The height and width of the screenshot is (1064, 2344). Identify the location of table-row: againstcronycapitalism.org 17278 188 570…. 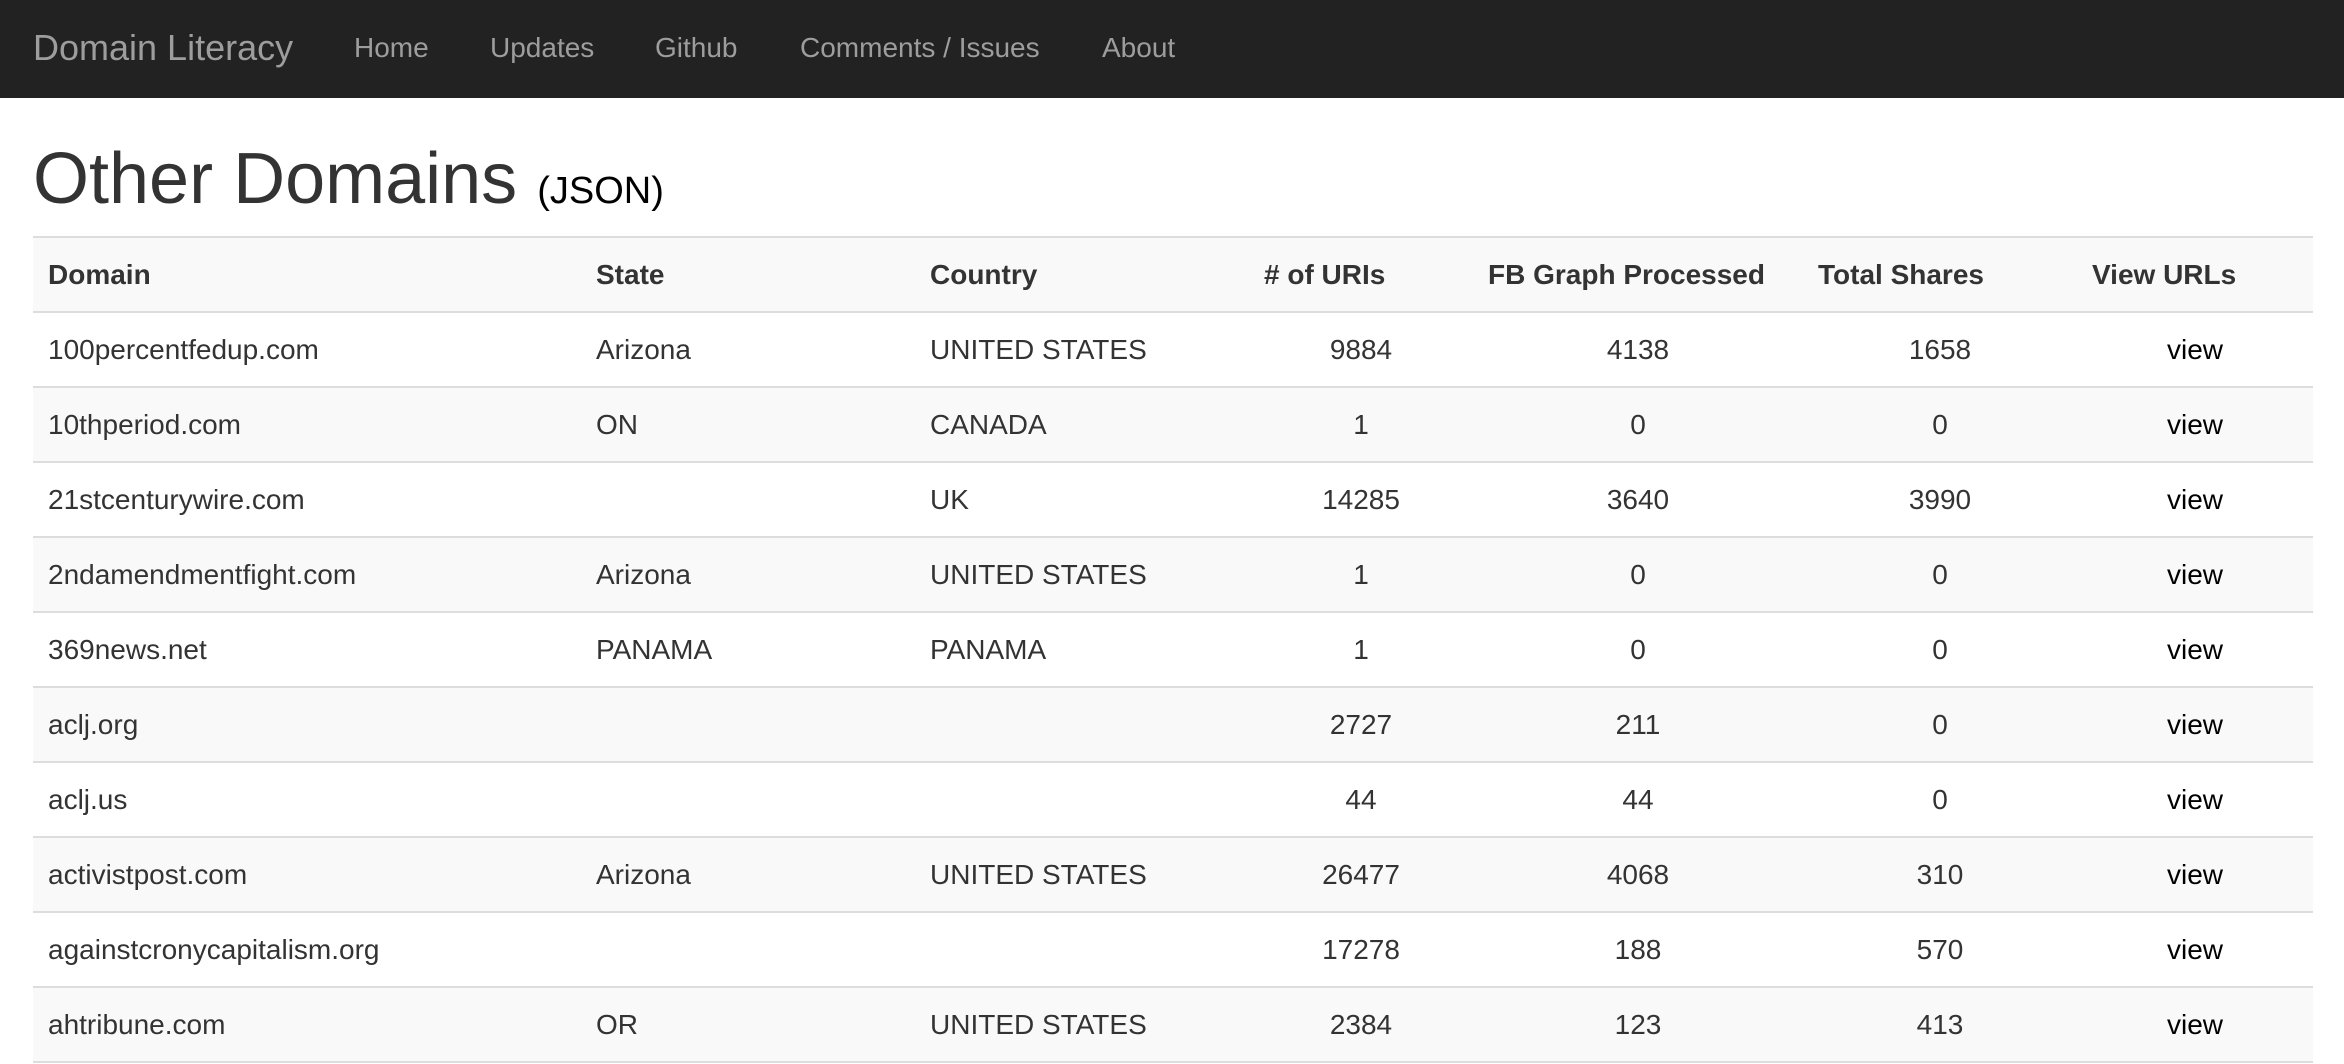
(1173, 949).